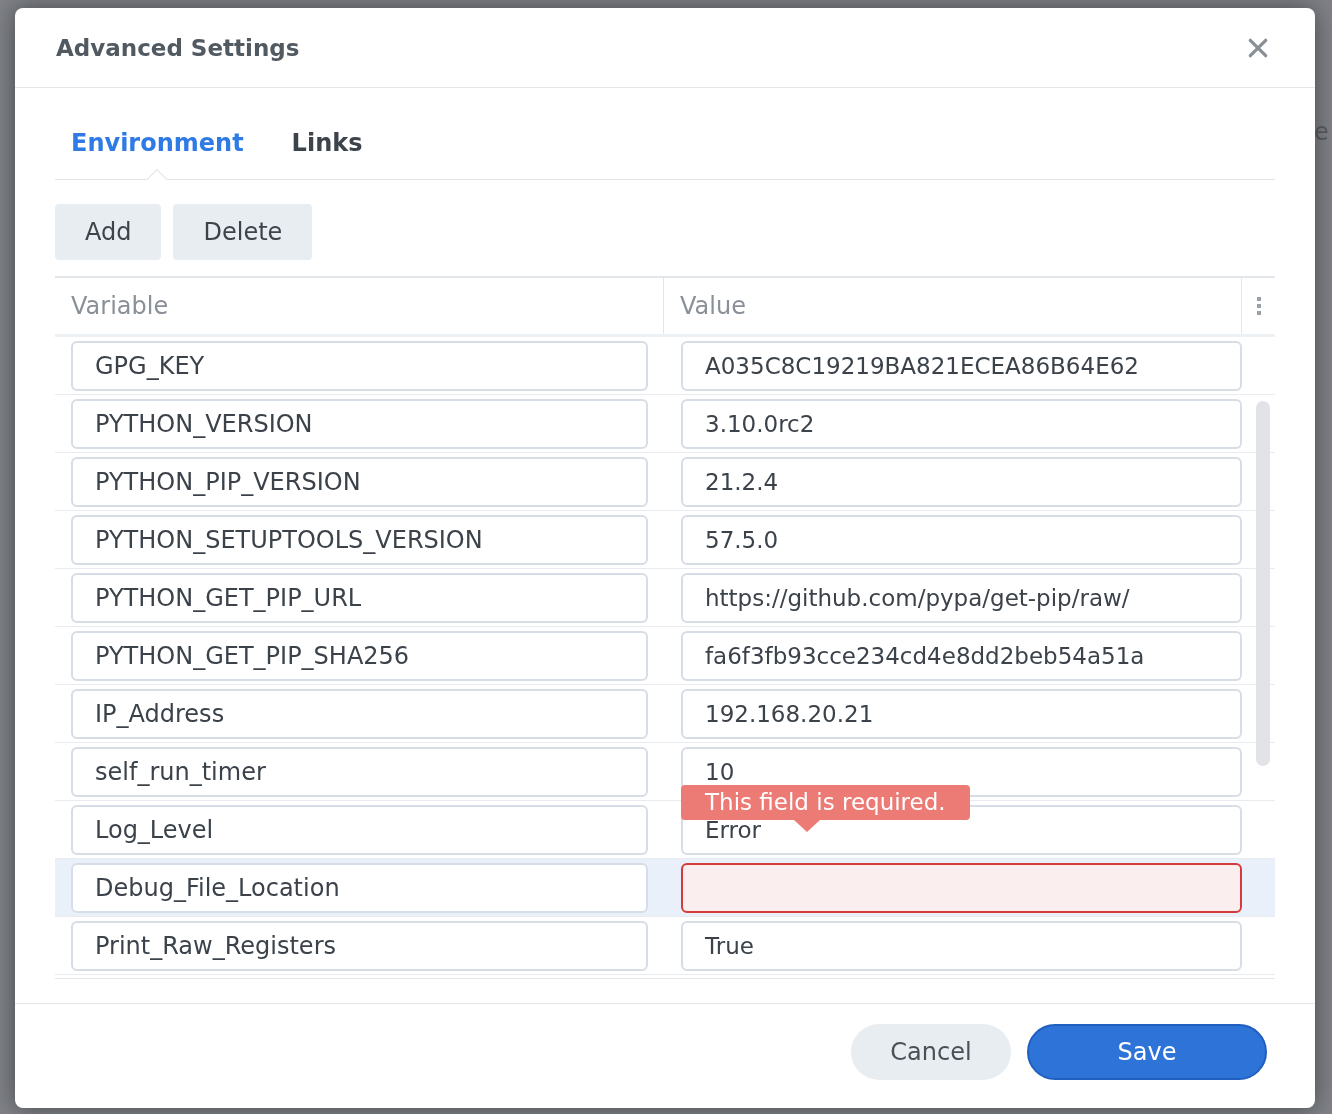  Describe the element at coordinates (825, 803) in the screenshot. I see `error-tooltip: This field is required.` at that location.